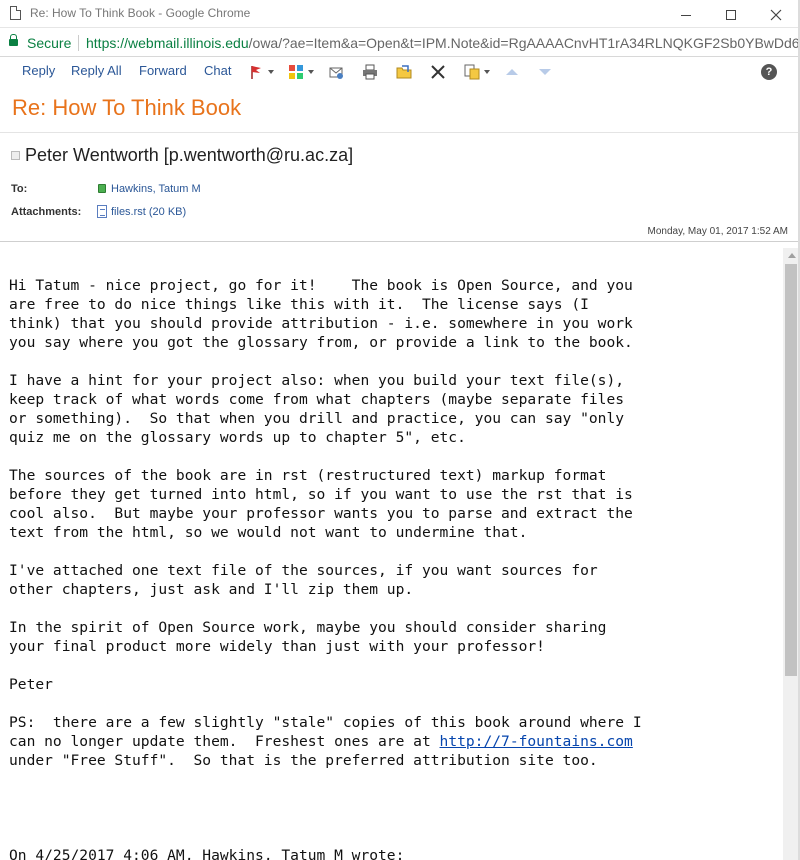 The width and height of the screenshot is (800, 860). I want to click on close-window-button, so click(776, 14).